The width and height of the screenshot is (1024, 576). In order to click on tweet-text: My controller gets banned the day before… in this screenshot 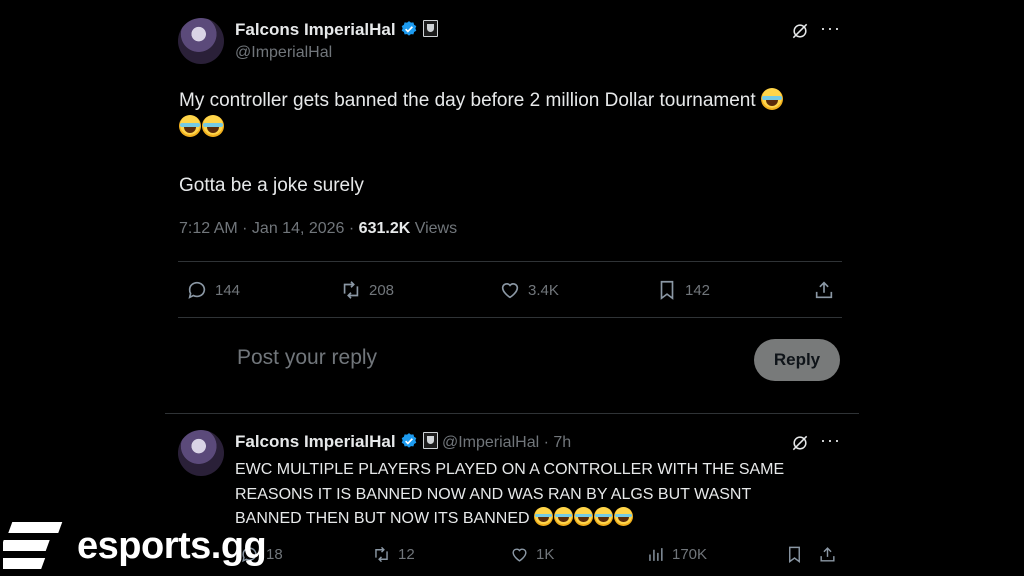, I will do `click(519, 114)`.